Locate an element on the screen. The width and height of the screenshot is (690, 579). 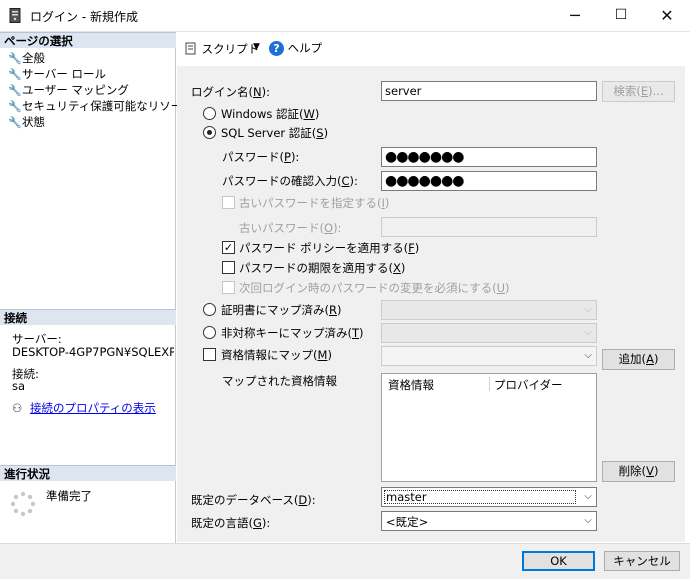
asymmetric-key-radio is located at coordinates (209, 332).